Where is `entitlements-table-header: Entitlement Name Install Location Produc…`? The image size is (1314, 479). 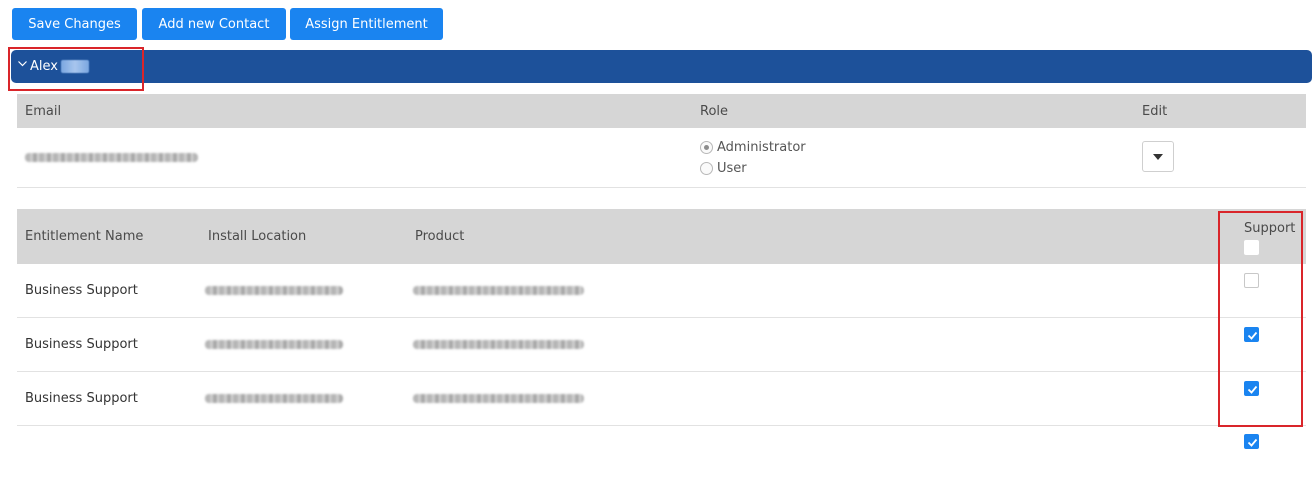
entitlements-table-header: Entitlement Name Install Location Produc… is located at coordinates (661, 236).